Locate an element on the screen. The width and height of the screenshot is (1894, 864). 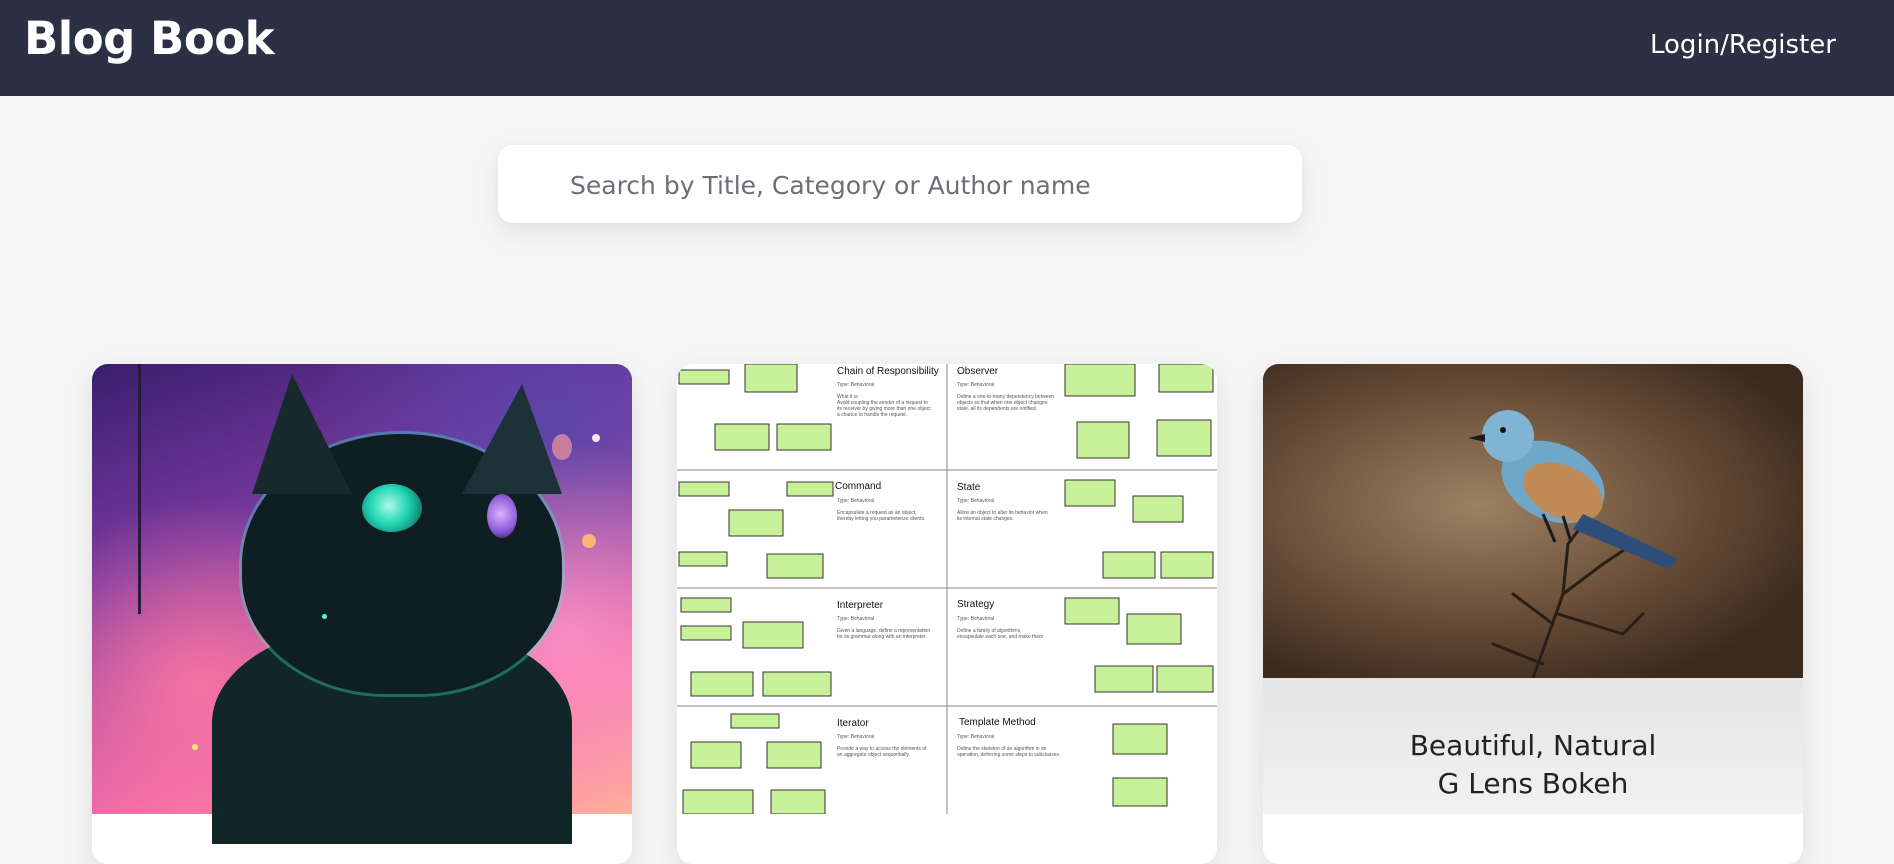
top-navbar: Blog Book Login/Register is located at coordinates (947, 48).